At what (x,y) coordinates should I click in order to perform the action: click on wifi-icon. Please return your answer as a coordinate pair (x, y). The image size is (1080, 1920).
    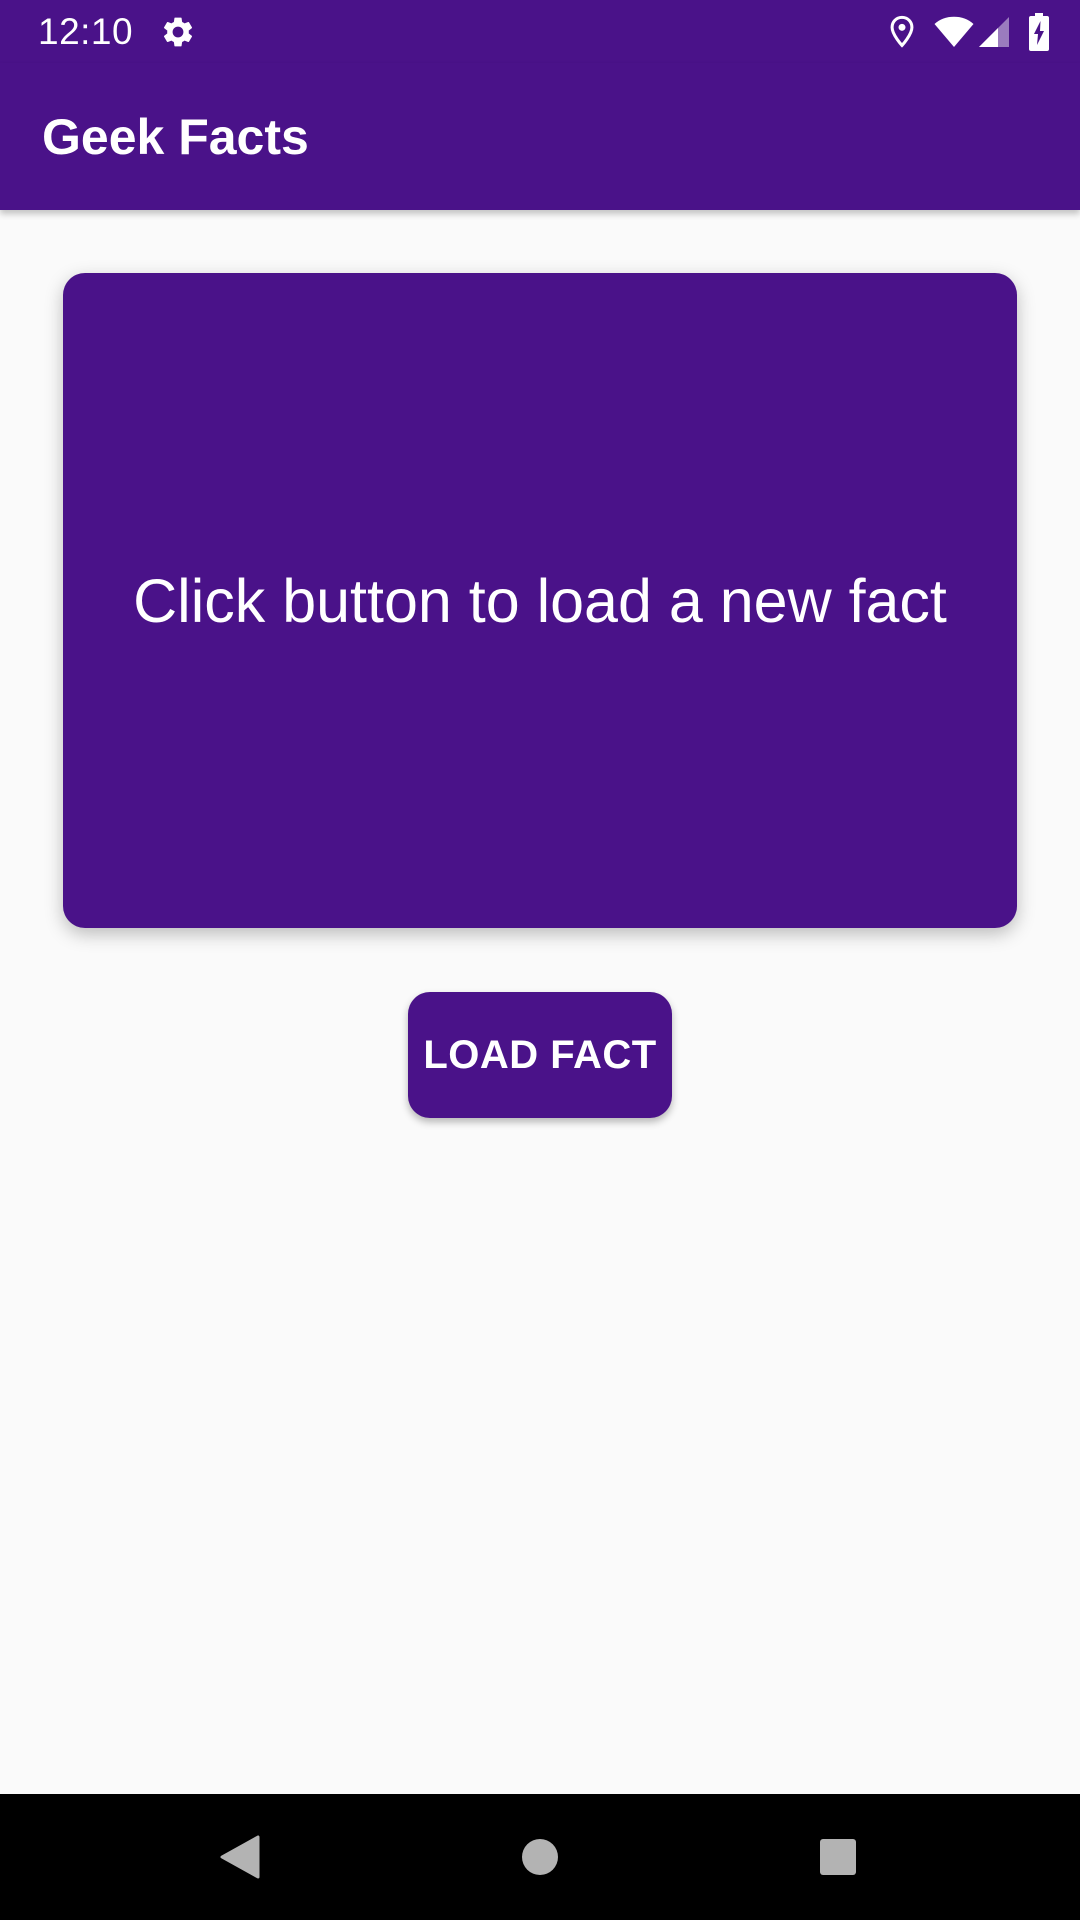
    Looking at the image, I should click on (954, 31).